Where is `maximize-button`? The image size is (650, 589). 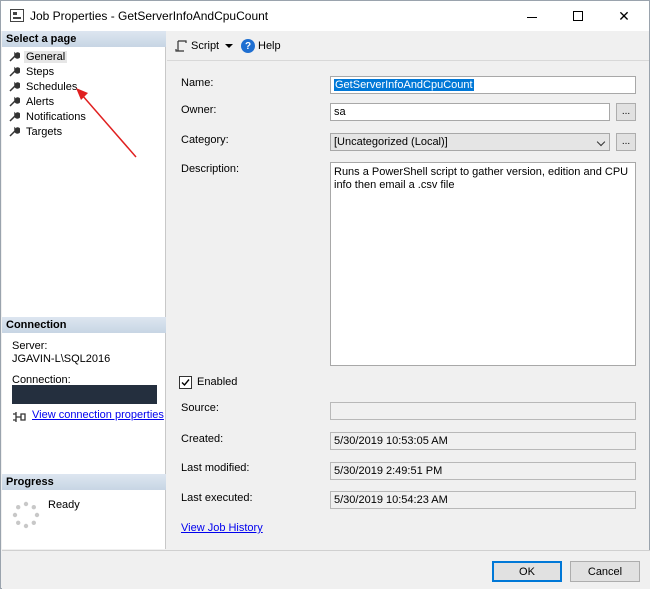 maximize-button is located at coordinates (578, 16).